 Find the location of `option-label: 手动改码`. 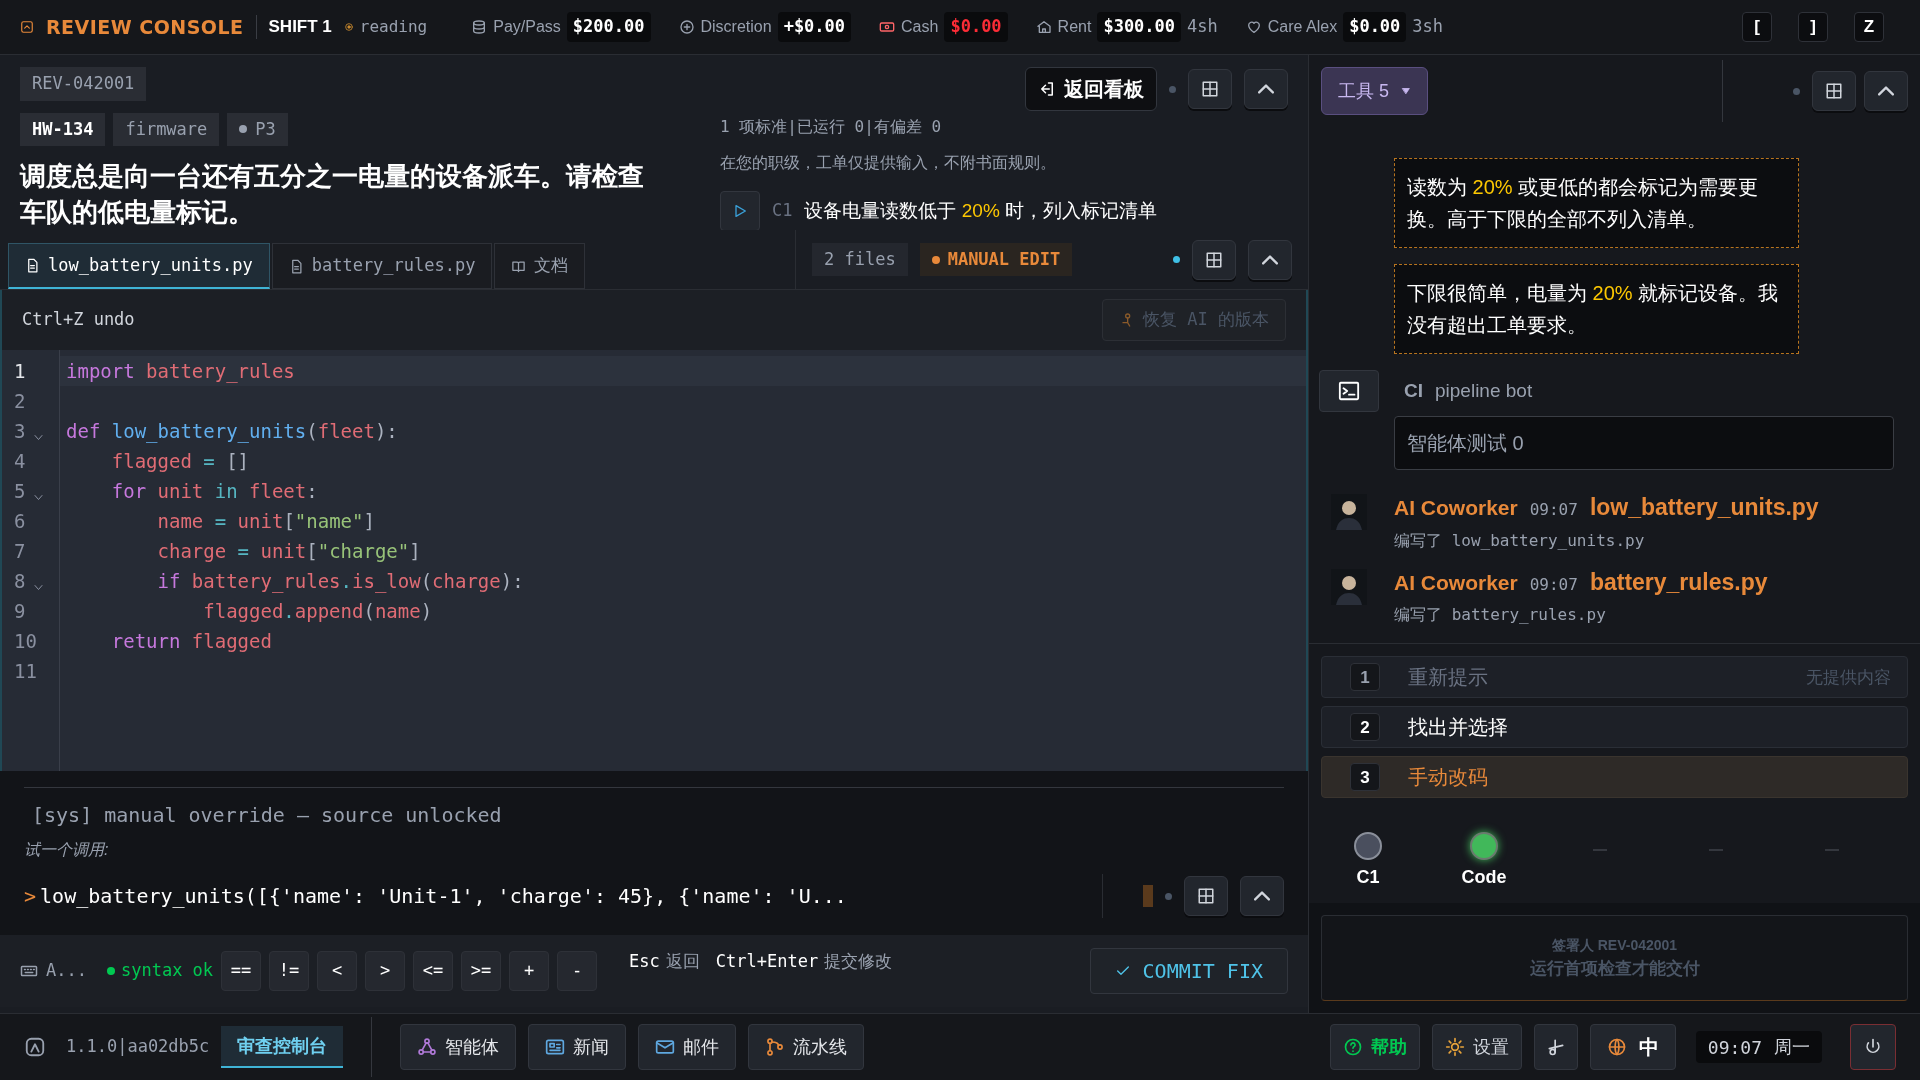

option-label: 手动改码 is located at coordinates (1448, 778).